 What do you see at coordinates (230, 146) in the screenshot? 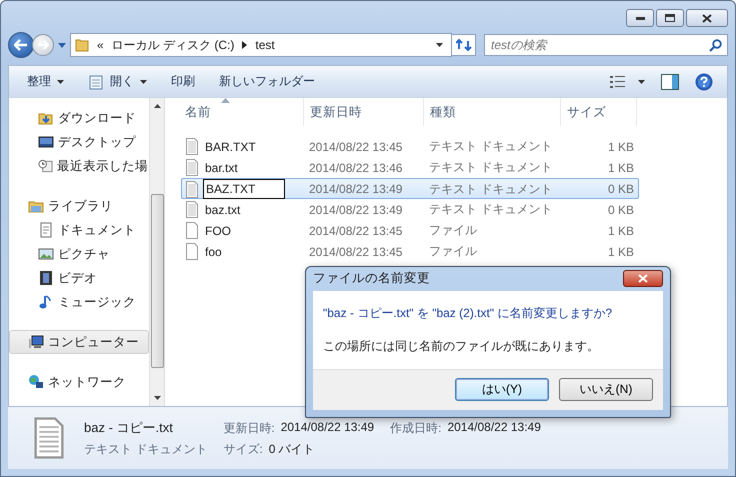
I see `file-name: BAR.TXT` at bounding box center [230, 146].